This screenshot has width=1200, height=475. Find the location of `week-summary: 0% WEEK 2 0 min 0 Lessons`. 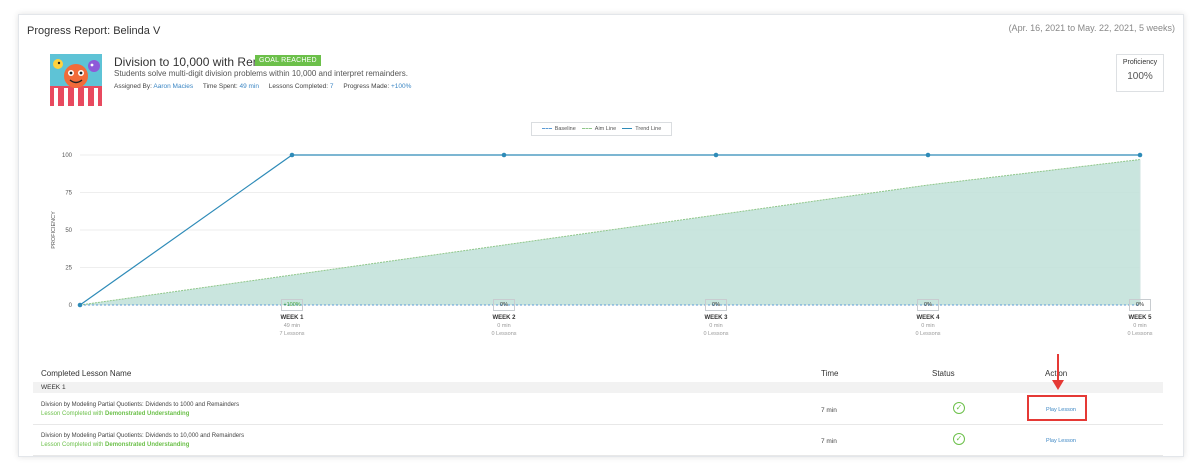

week-summary: 0% WEEK 2 0 min 0 Lessons is located at coordinates (504, 318).